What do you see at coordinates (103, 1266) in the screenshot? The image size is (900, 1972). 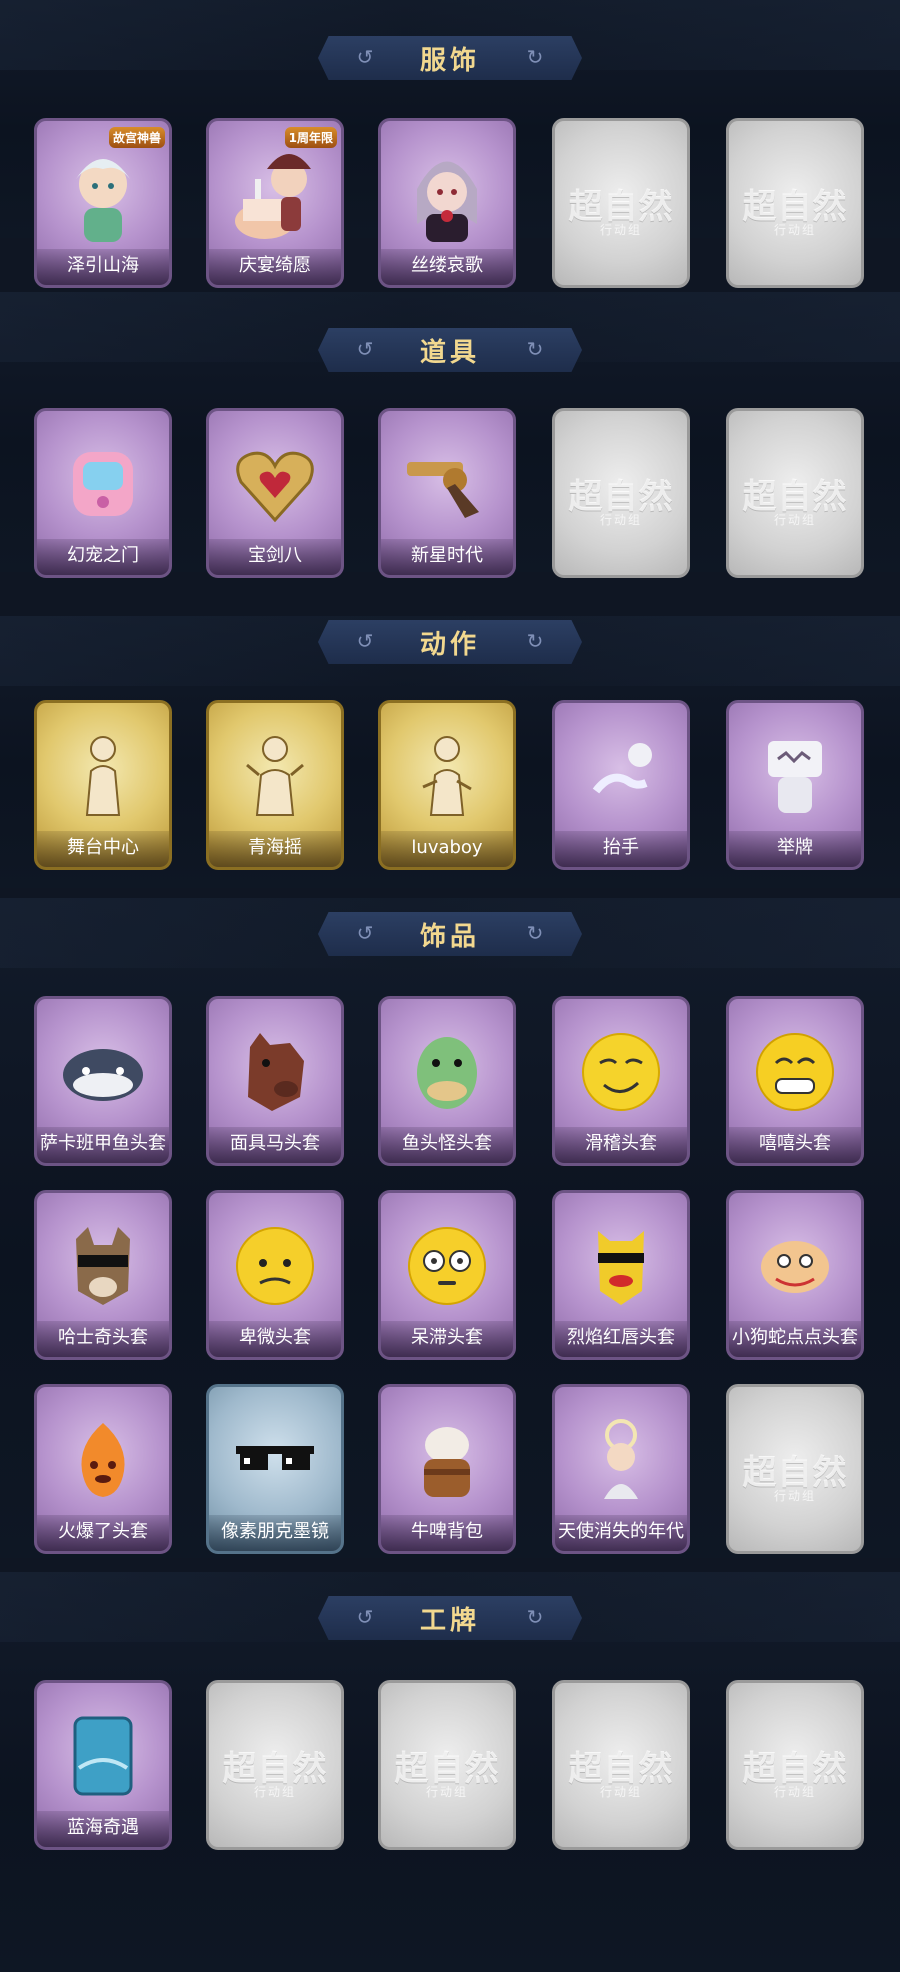 I see `husky-mask-icon` at bounding box center [103, 1266].